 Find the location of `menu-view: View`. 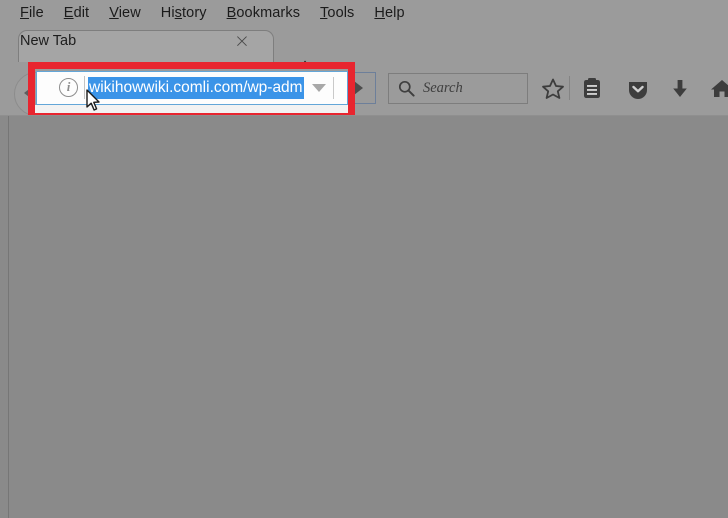

menu-view: View is located at coordinates (125, 13).